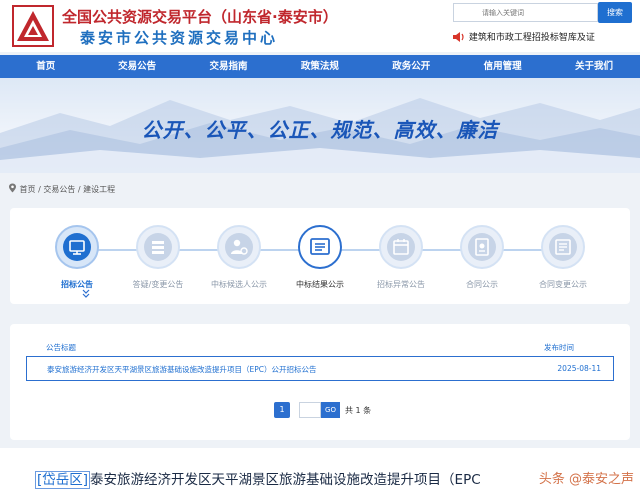  Describe the element at coordinates (531, 38) in the screenshot. I see `marquee-text: 建筑和市政工程招投标智库及证` at that location.